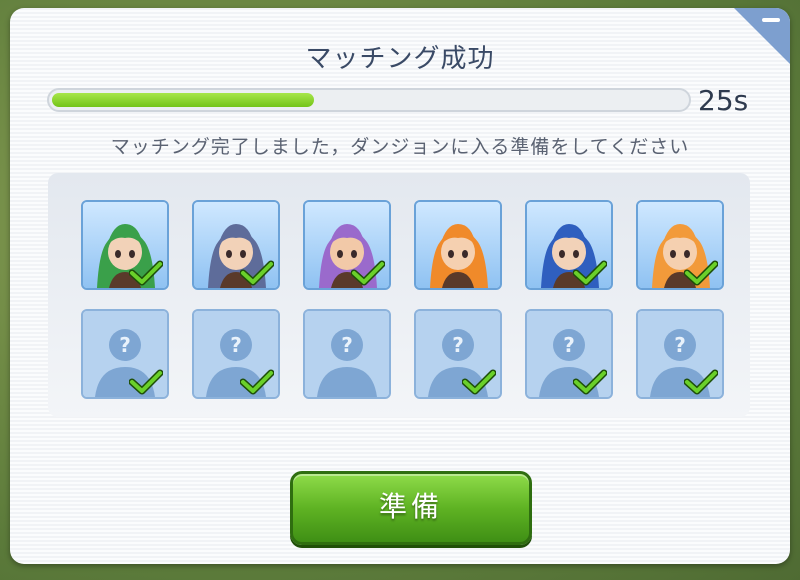  What do you see at coordinates (771, 20) in the screenshot?
I see `minus-icon` at bounding box center [771, 20].